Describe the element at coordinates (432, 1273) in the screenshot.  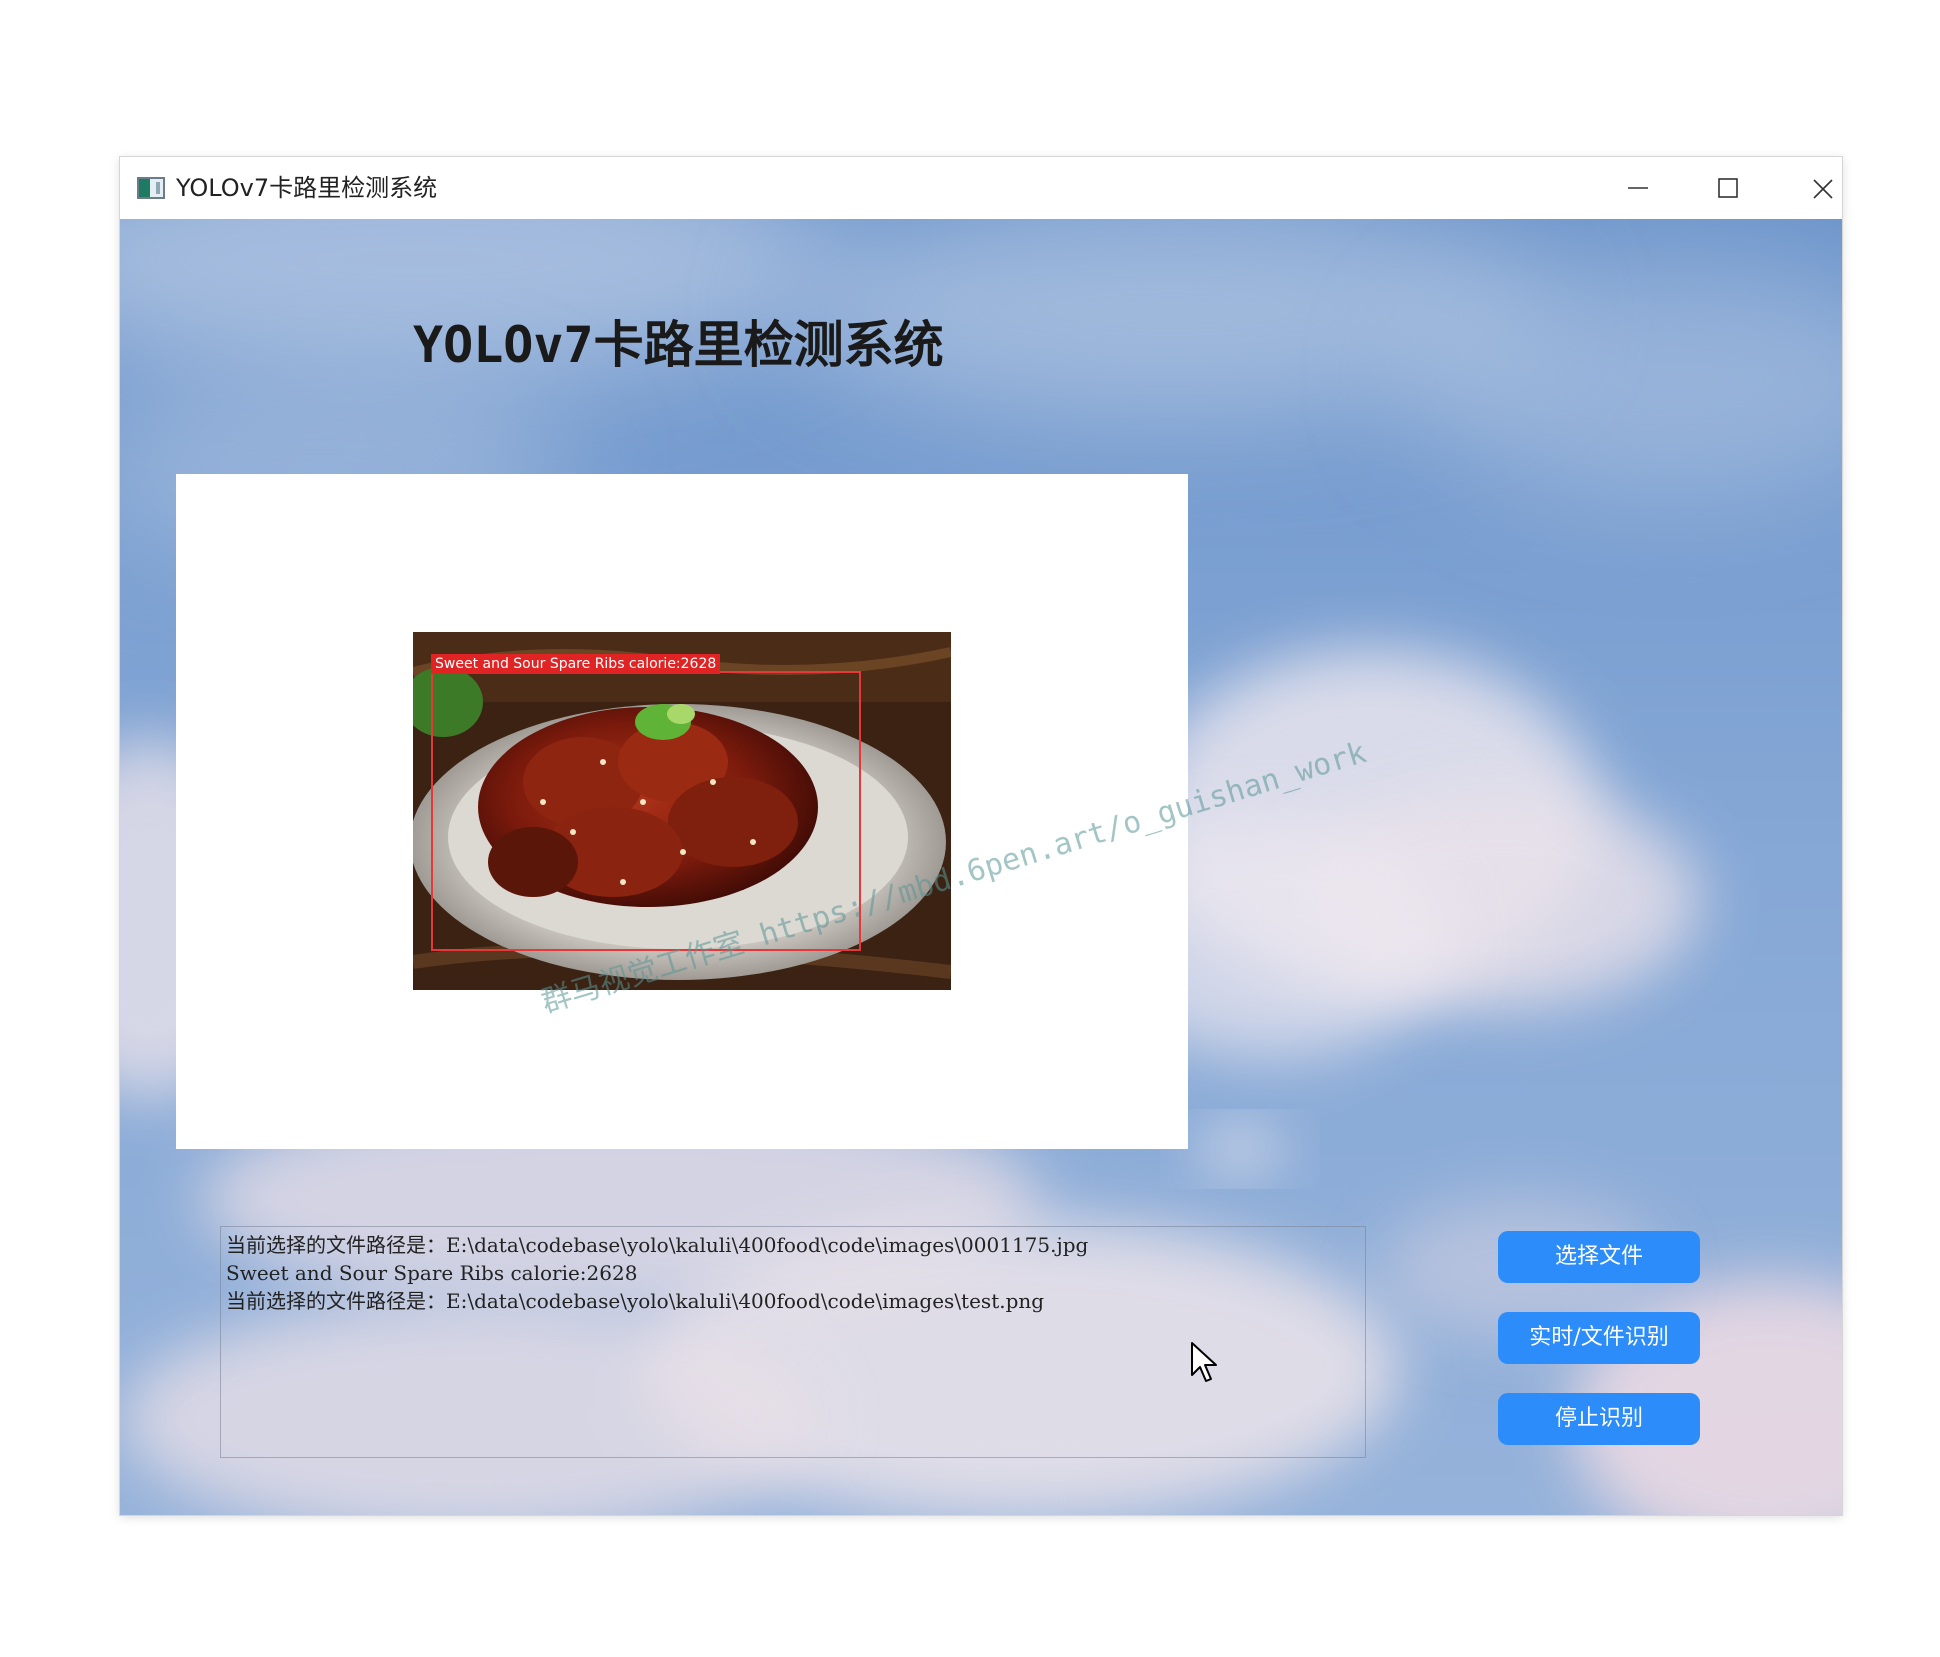
I see `log-line: Sweet and Sour Spare Ribs calorie:2628` at that location.